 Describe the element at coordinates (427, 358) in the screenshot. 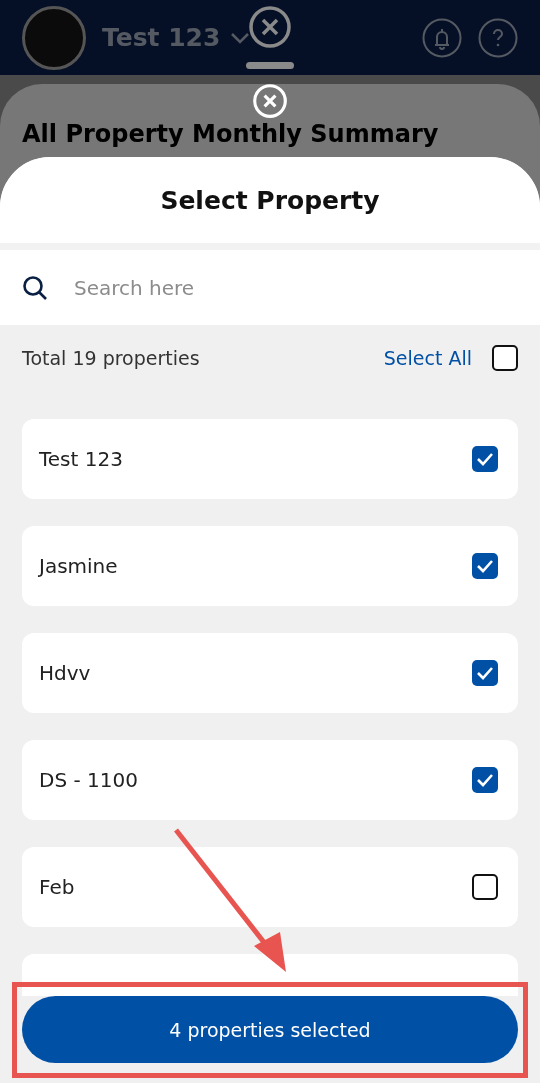

I see `select-all-link: Select All` at that location.